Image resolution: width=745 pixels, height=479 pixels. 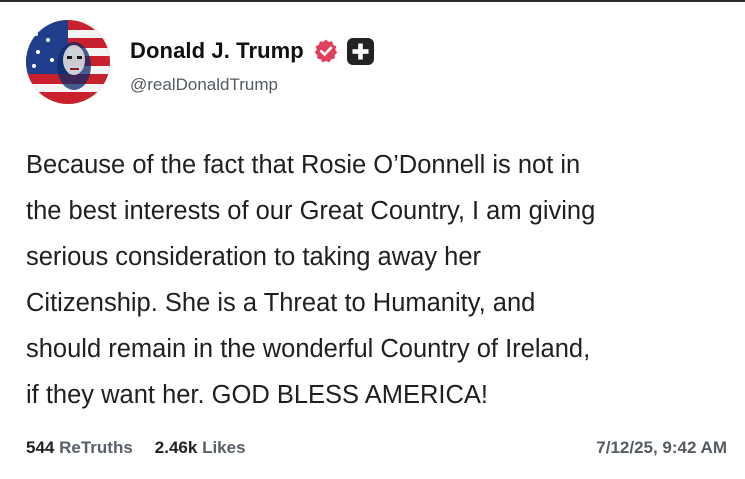 What do you see at coordinates (224, 447) in the screenshot?
I see `likes-label: Likes` at bounding box center [224, 447].